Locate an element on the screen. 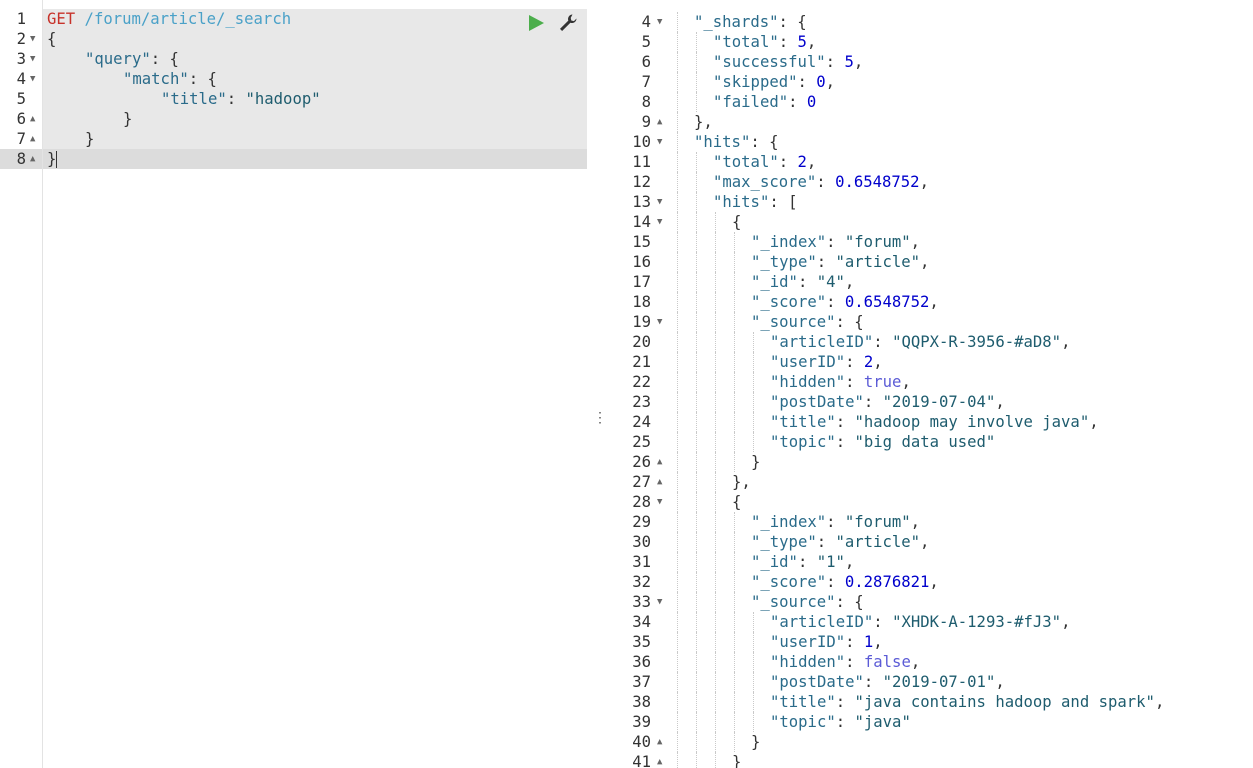 This screenshot has width=1253, height=768. code-text: "total": 5, is located at coordinates (765, 42).